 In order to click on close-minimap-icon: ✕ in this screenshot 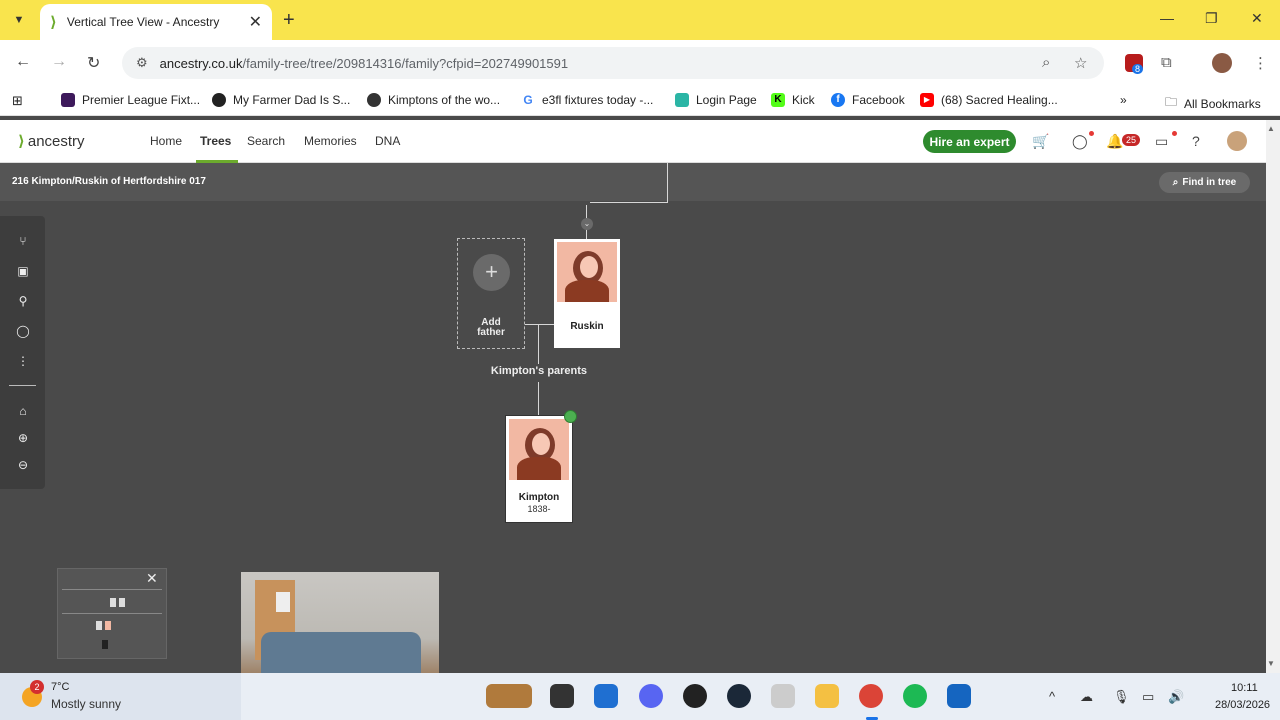, I will do `click(152, 578)`.